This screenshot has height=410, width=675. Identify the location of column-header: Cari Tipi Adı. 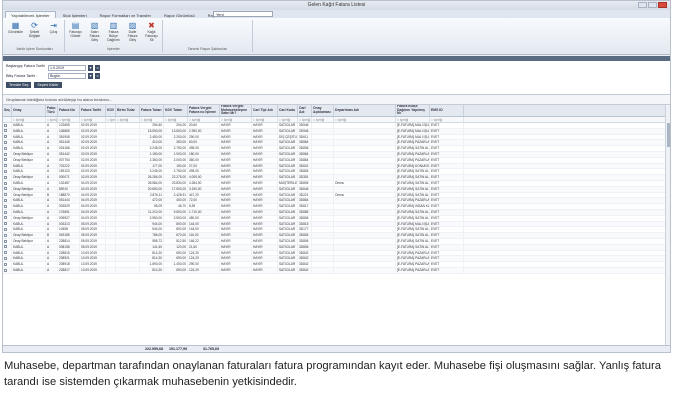
(265, 110).